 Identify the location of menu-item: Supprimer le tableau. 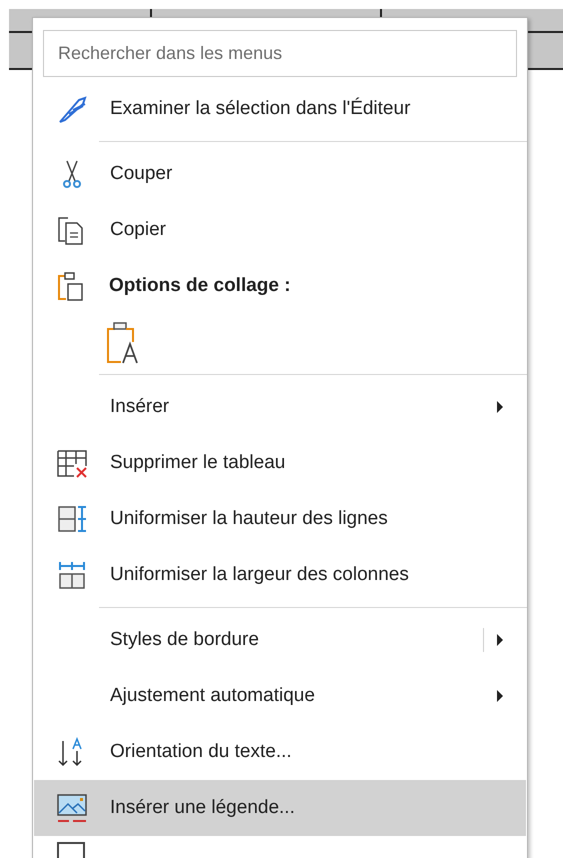
(280, 463).